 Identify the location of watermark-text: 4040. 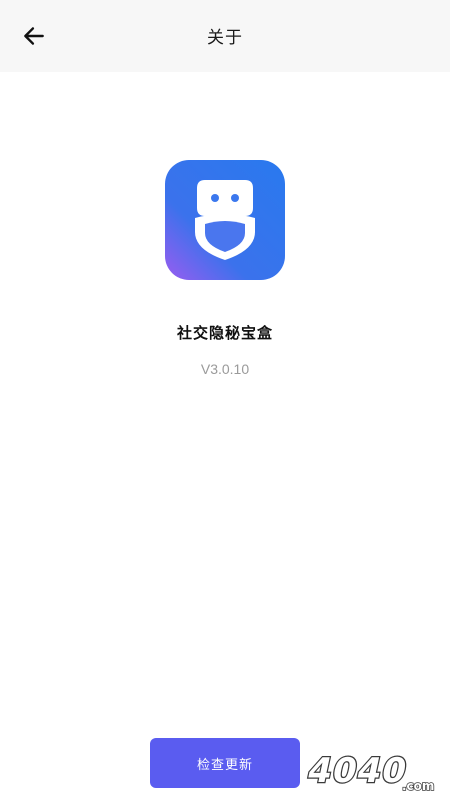
(357, 771).